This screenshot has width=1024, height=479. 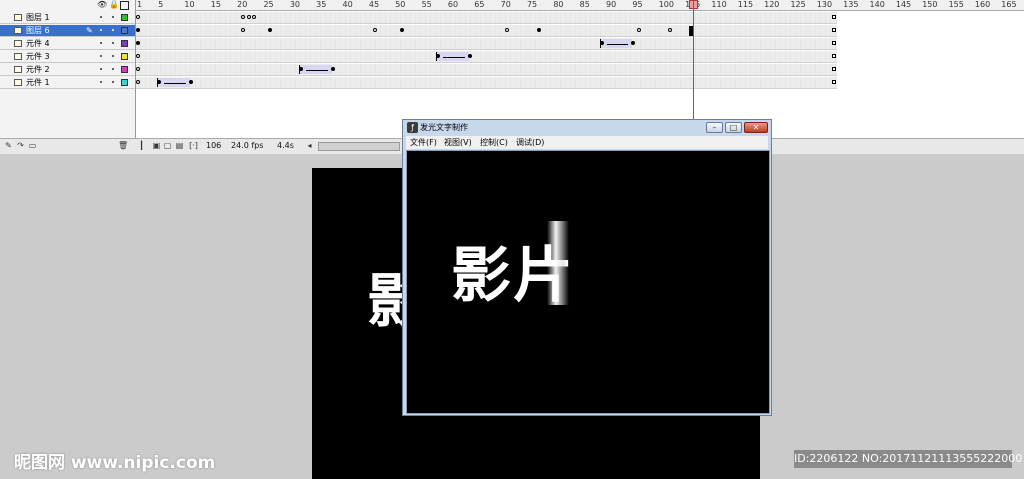 What do you see at coordinates (67, 44) in the screenshot?
I see `layer-row: 元件 4` at bounding box center [67, 44].